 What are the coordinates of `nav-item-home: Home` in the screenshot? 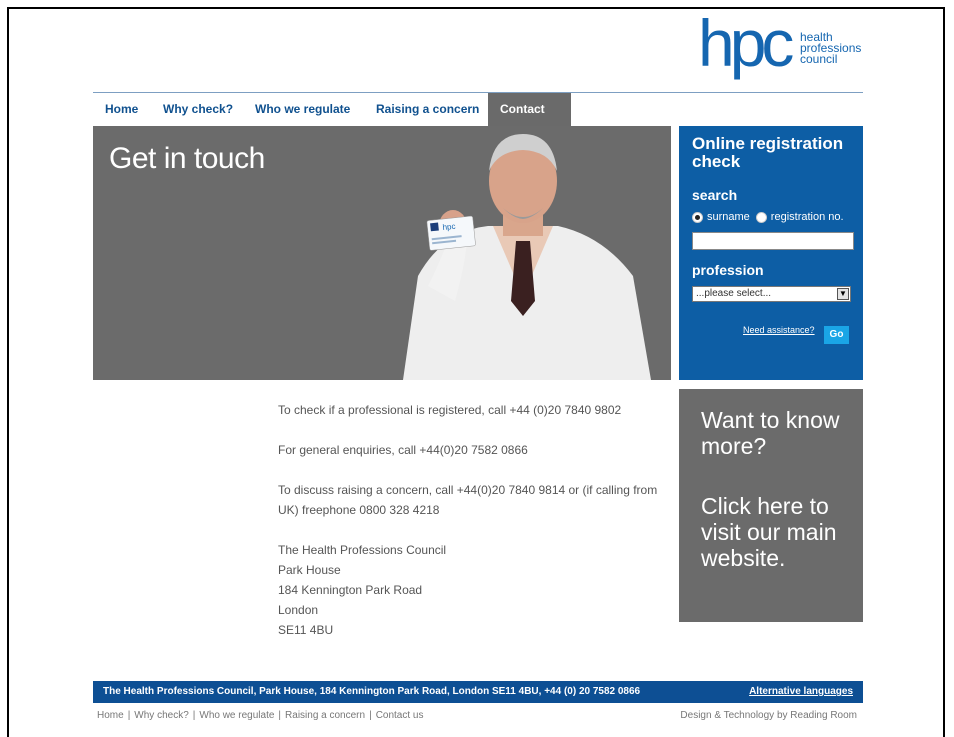 It's located at (121, 109).